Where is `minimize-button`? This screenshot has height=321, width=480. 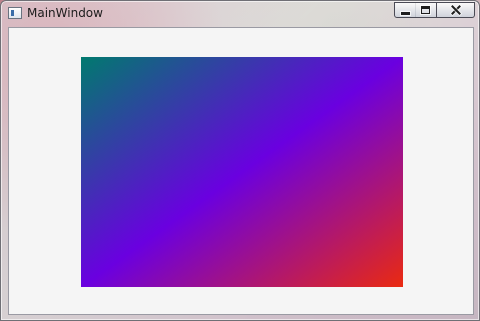
minimize-button is located at coordinates (405, 10).